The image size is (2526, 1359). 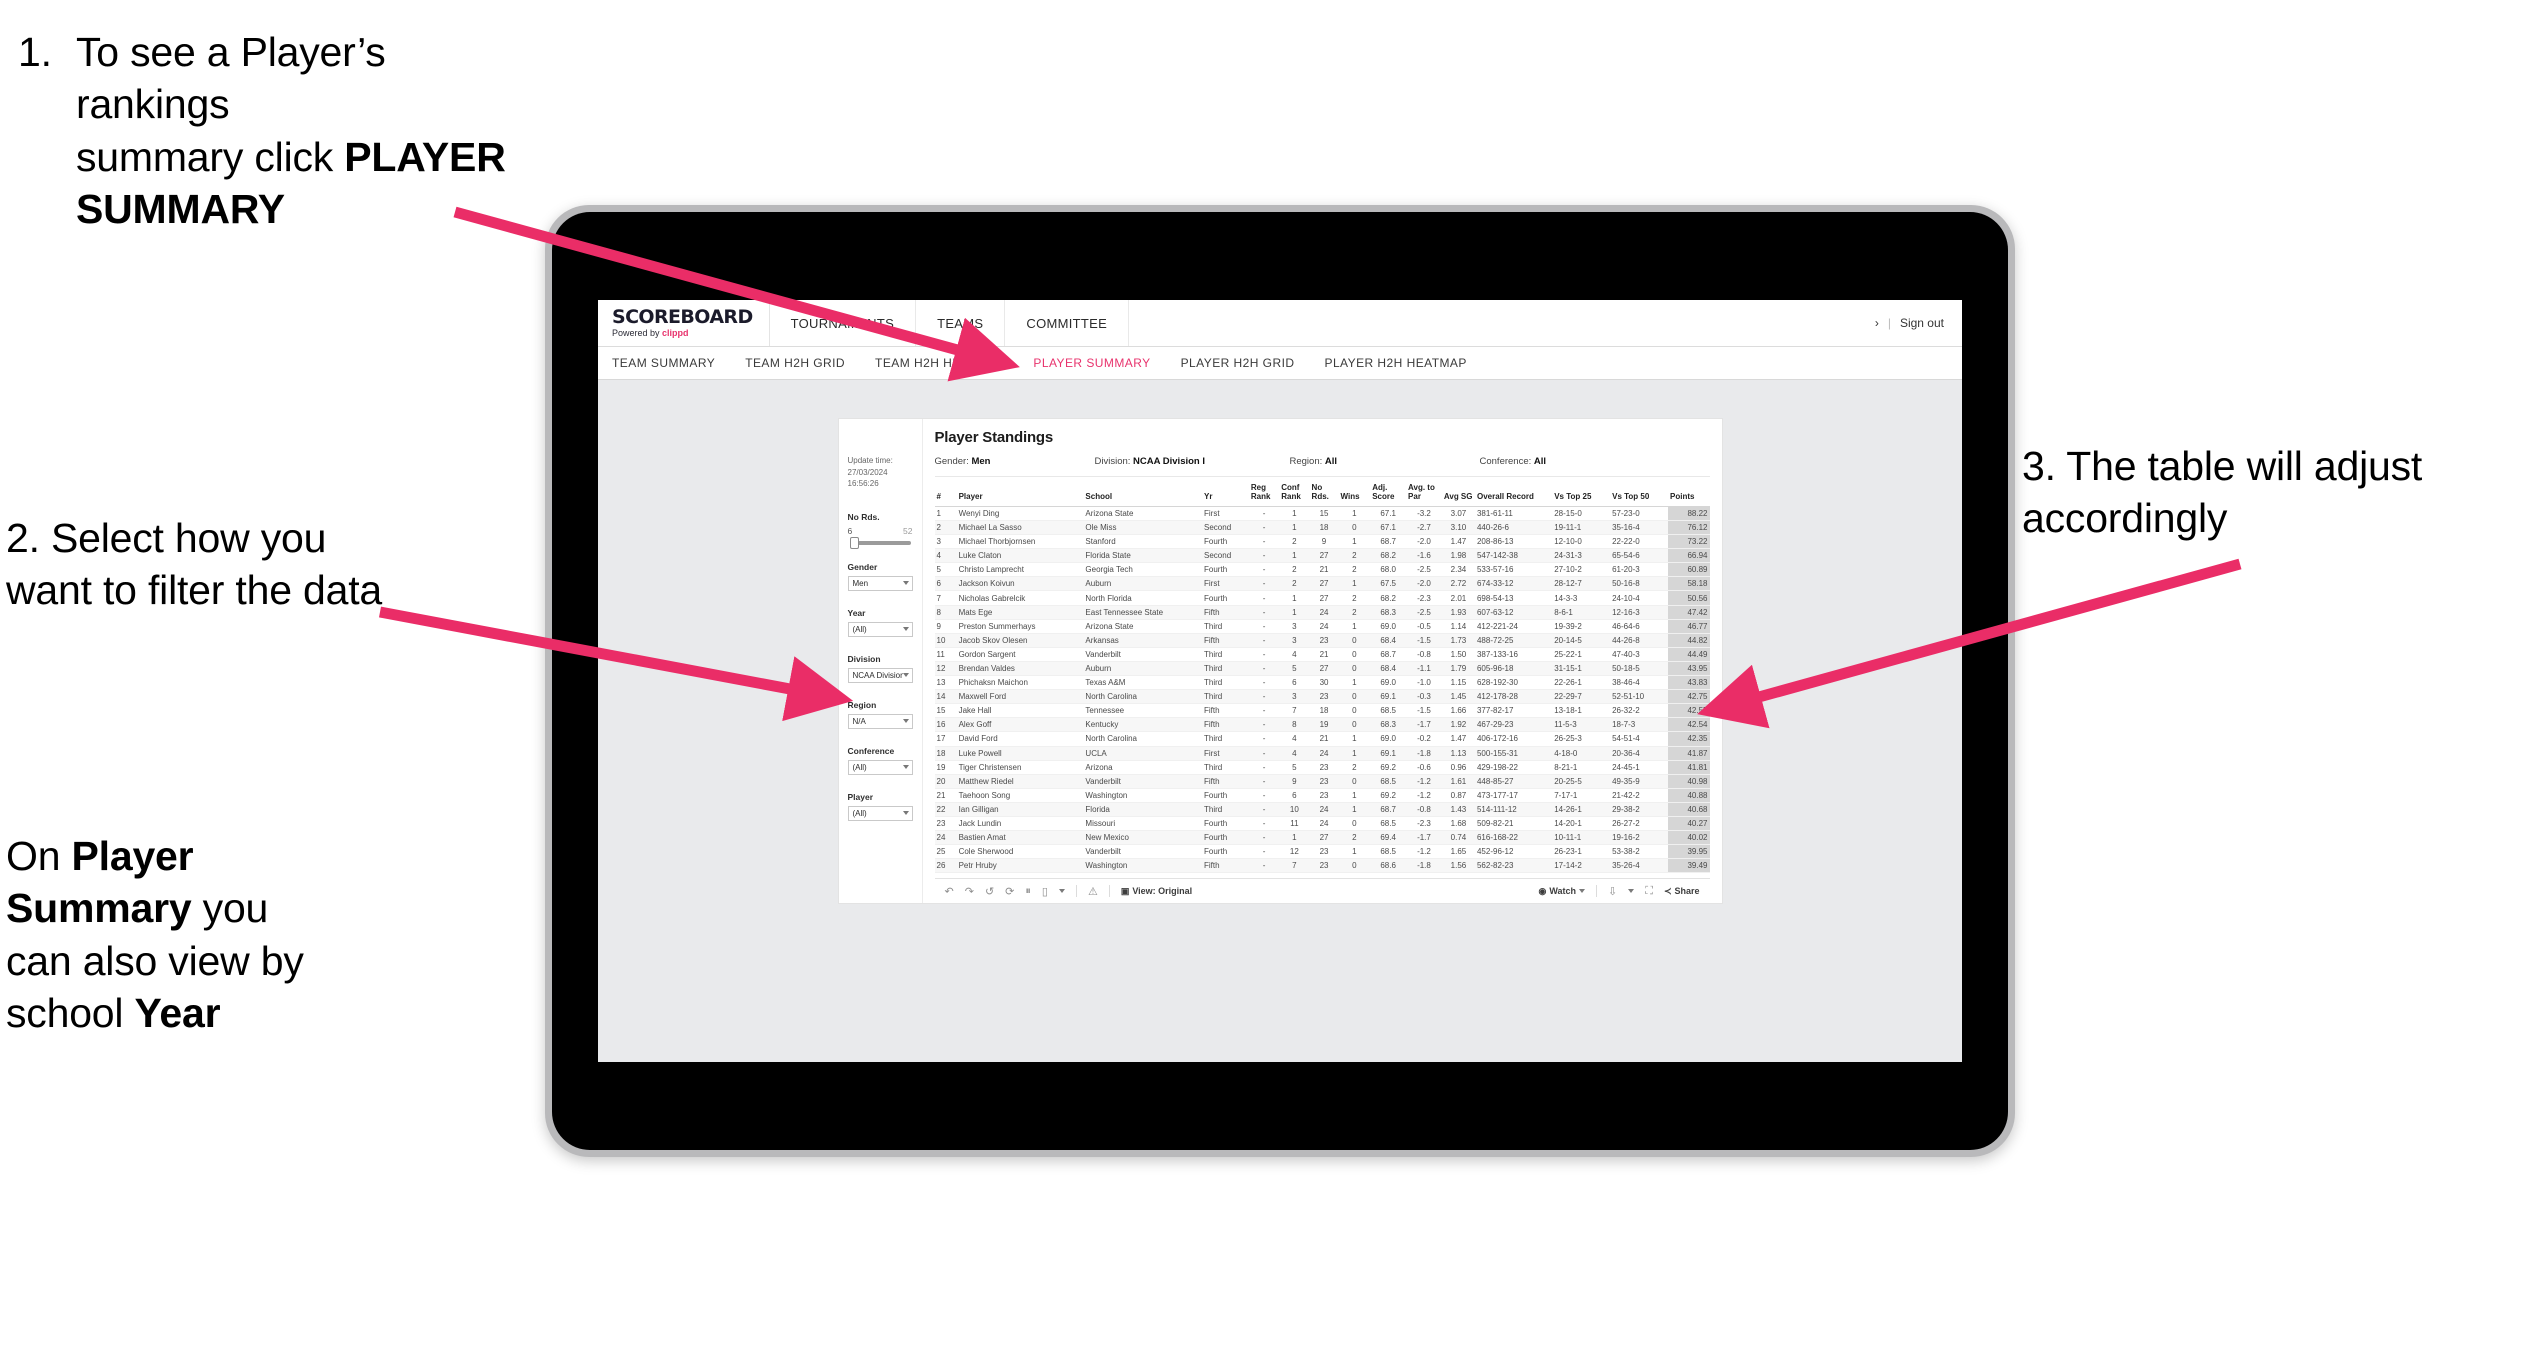 I want to click on cell-rank: 22, so click(x=945, y=809).